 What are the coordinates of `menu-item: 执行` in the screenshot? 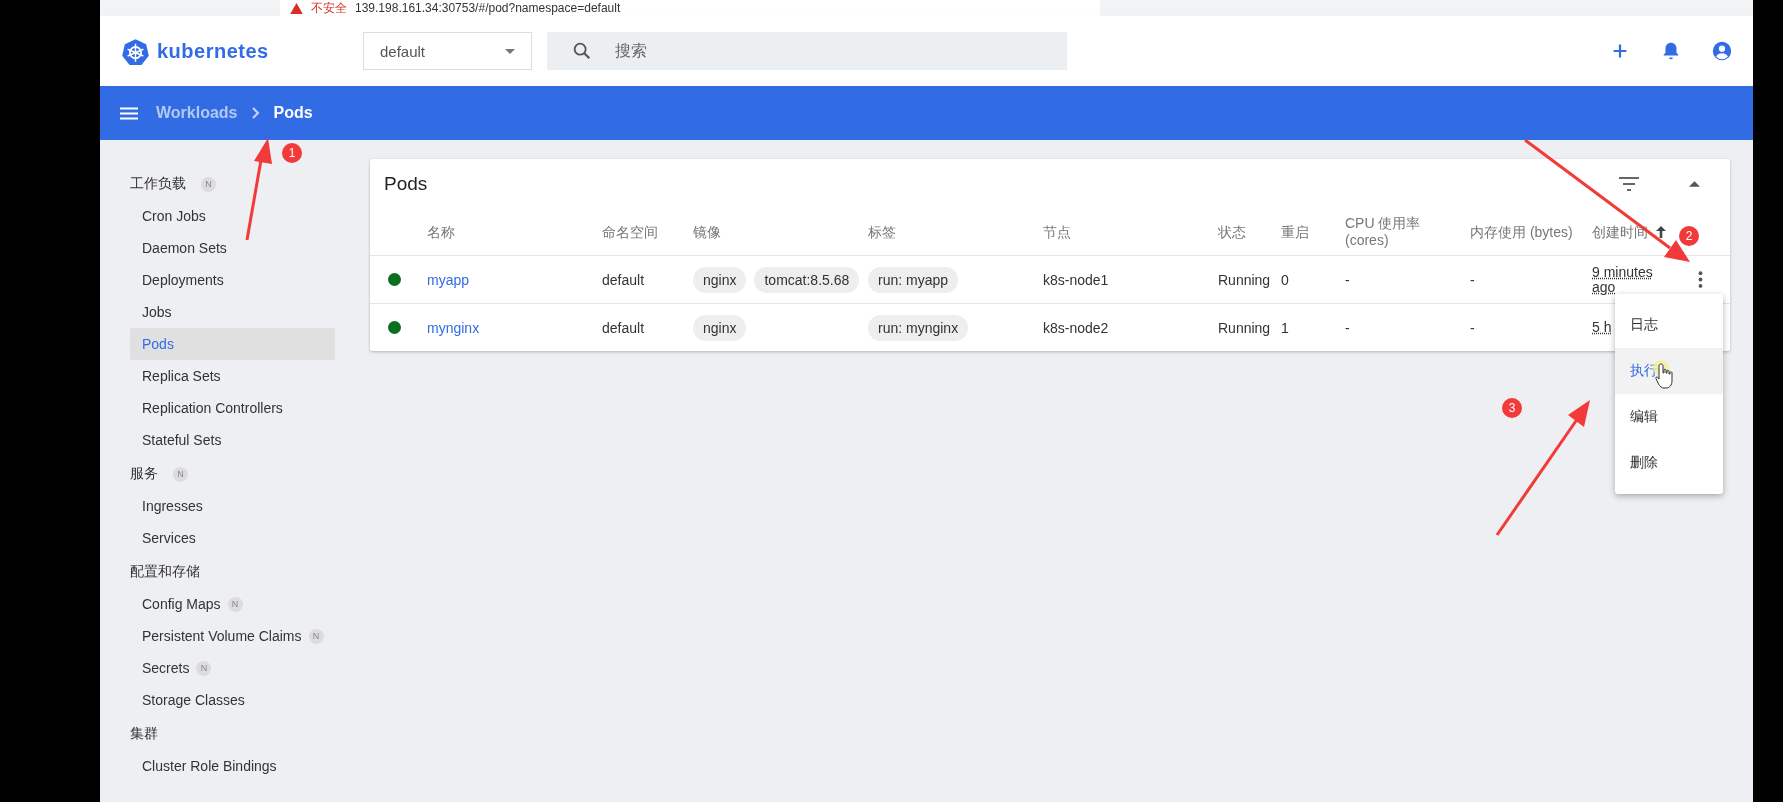 It's located at (1669, 371).